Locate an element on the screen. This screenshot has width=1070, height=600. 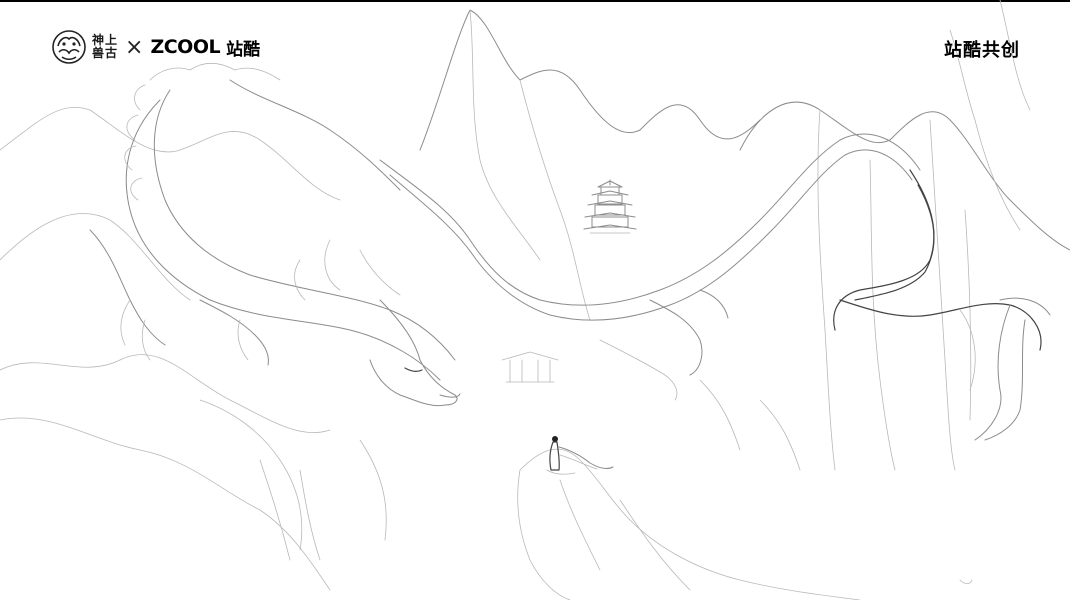
zcool-wordmark: ZCOOL is located at coordinates (185, 47).